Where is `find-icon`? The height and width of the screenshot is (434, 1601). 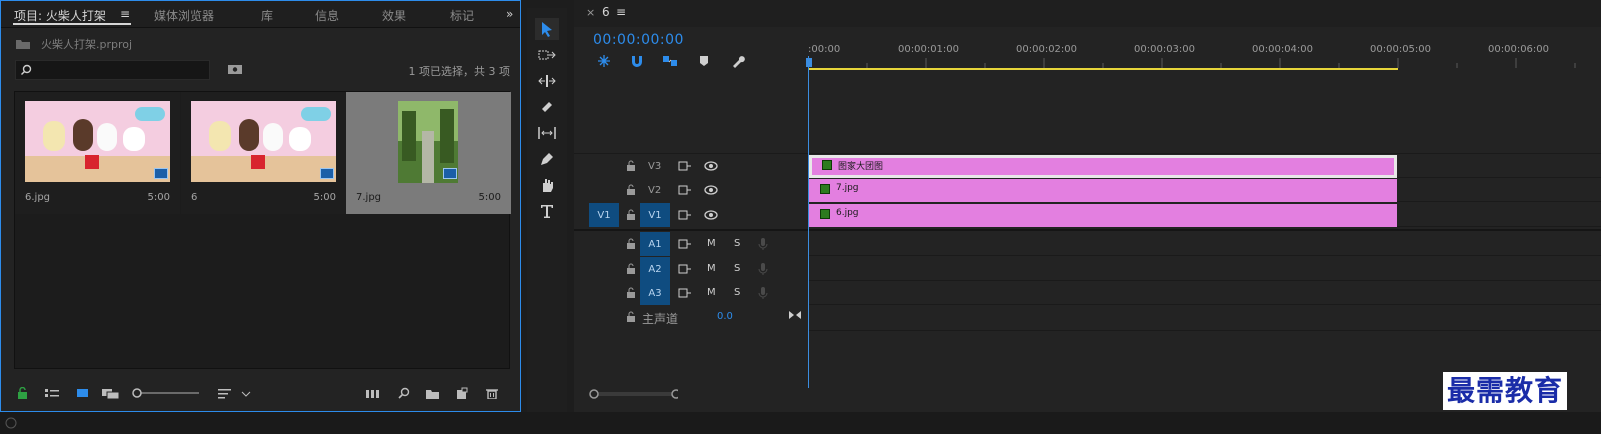
find-icon is located at coordinates (404, 393).